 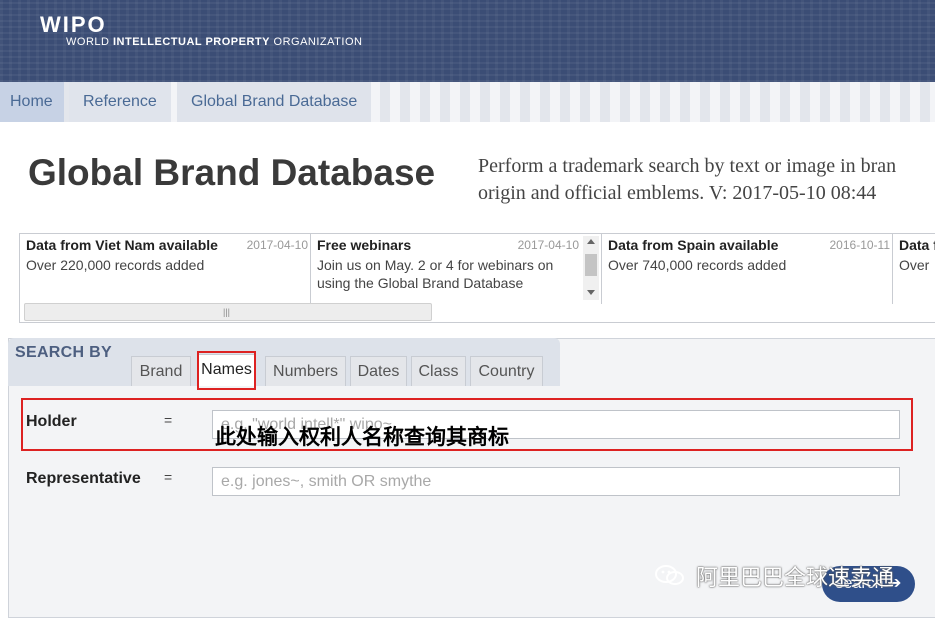 What do you see at coordinates (83, 478) in the screenshot?
I see `representative-label: Representative` at bounding box center [83, 478].